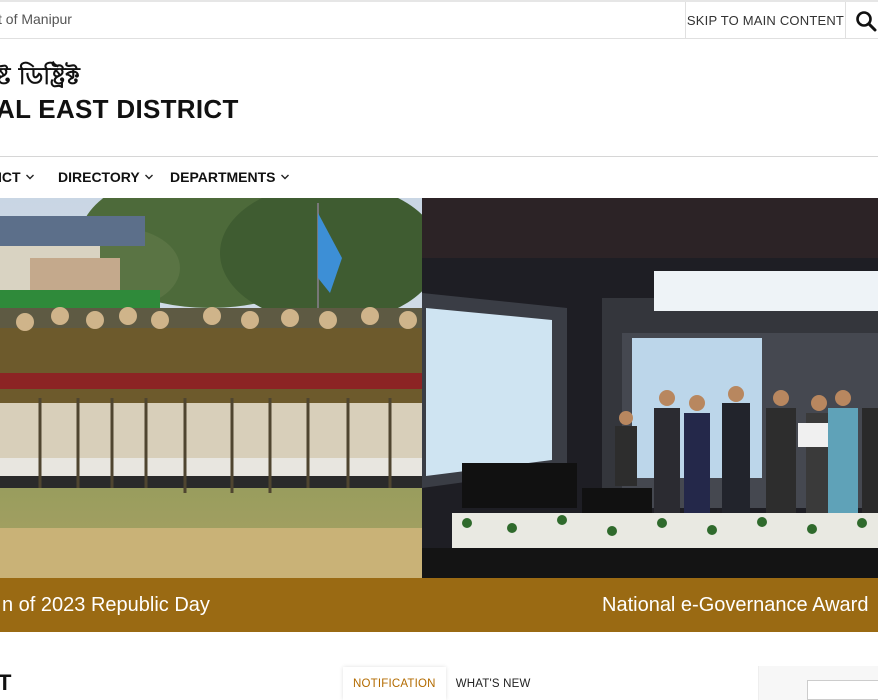 This screenshot has width=878, height=700. I want to click on nav-item-district: ICT, so click(17, 177).